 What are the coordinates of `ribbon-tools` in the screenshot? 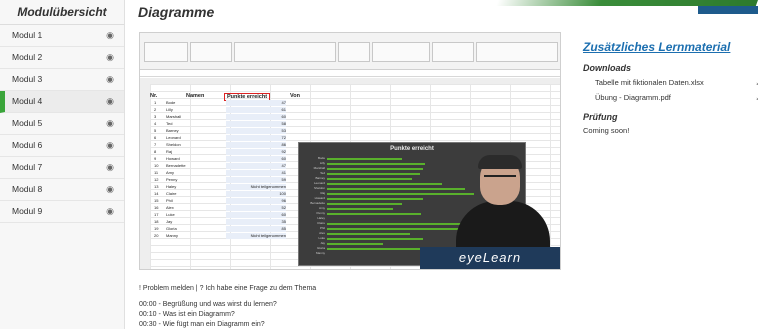 It's located at (351, 54).